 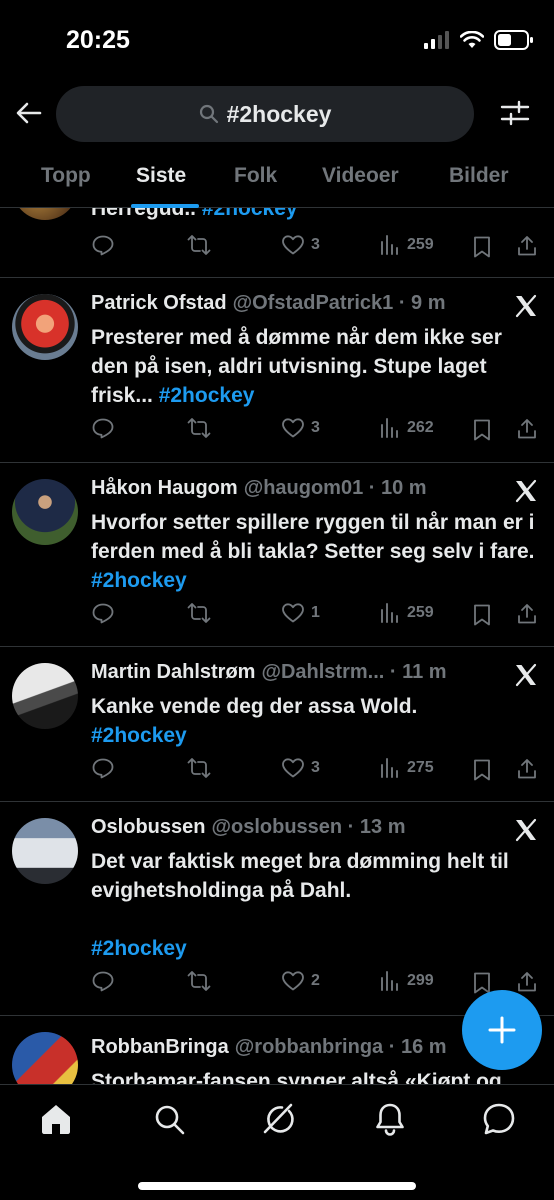 What do you see at coordinates (159, 303) in the screenshot?
I see `author-name: Patrick Ofstad` at bounding box center [159, 303].